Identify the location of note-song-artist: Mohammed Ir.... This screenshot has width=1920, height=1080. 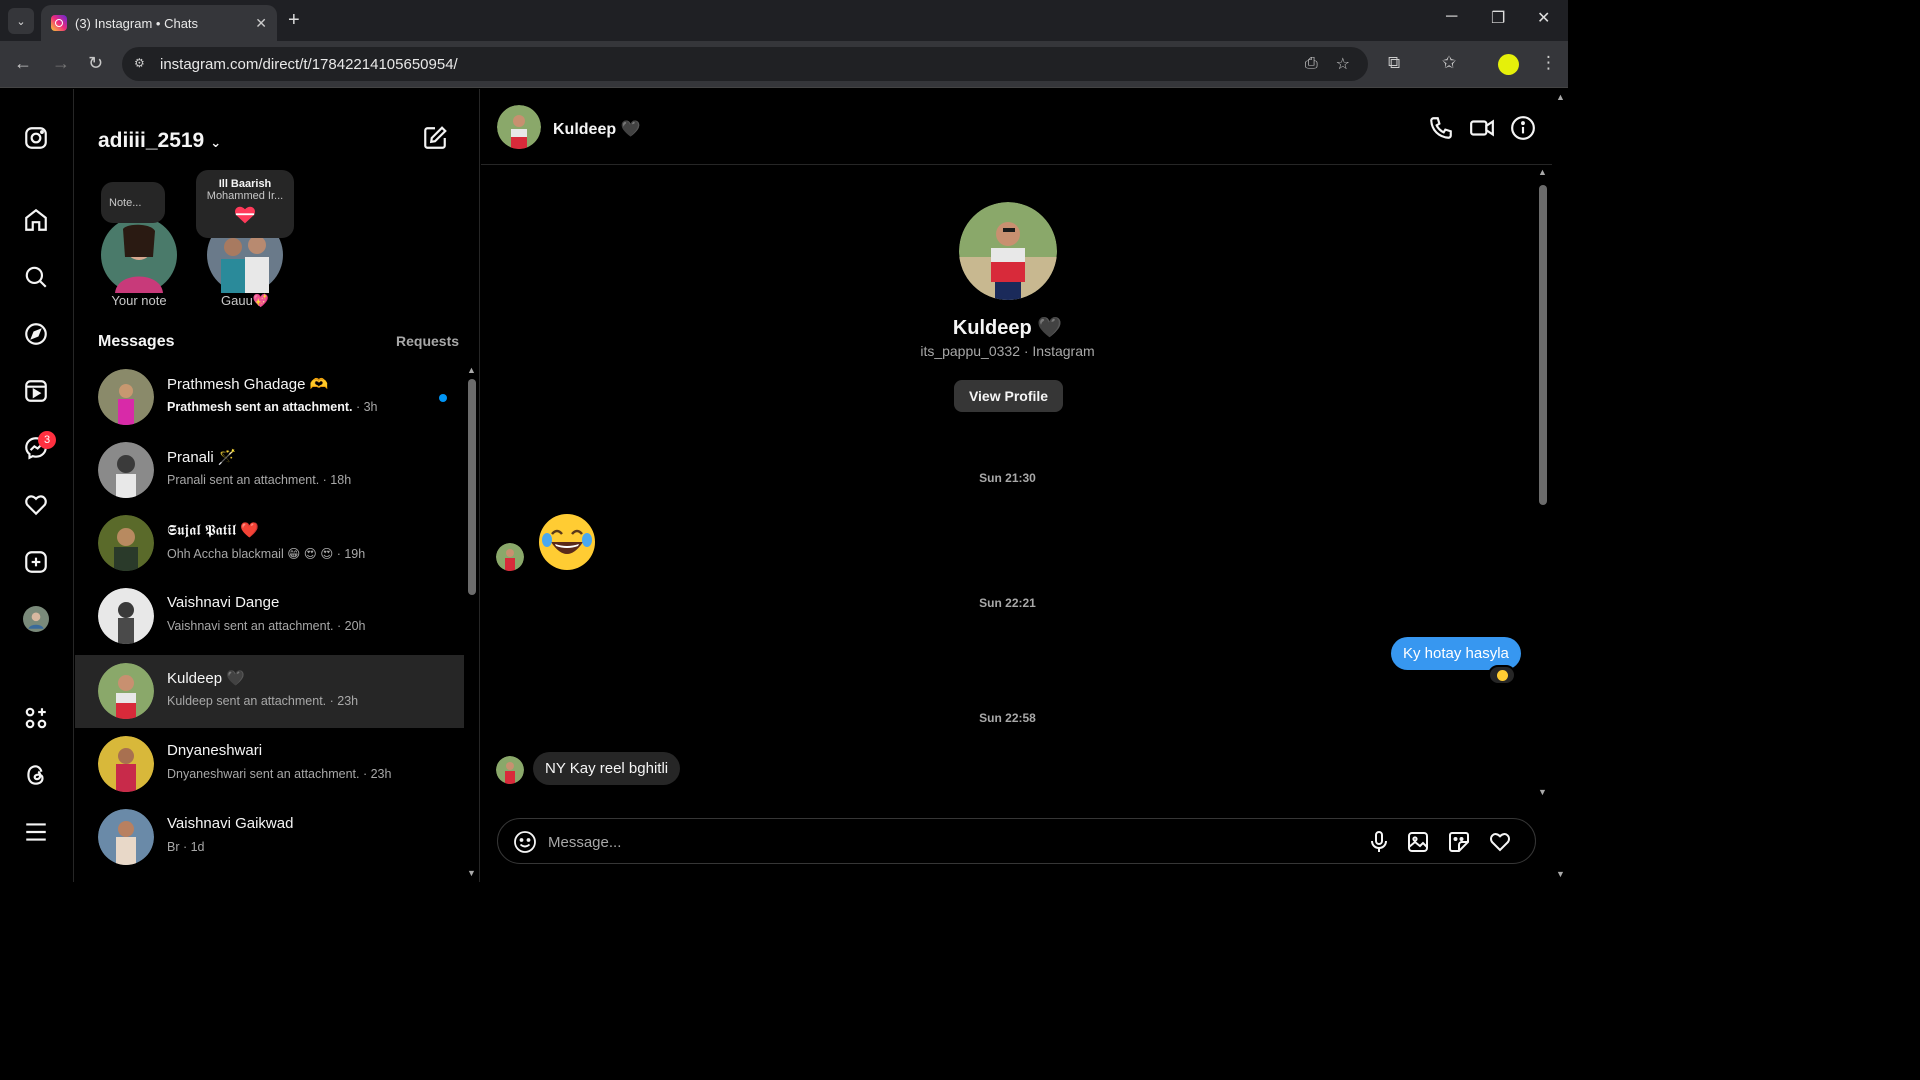
(245, 196).